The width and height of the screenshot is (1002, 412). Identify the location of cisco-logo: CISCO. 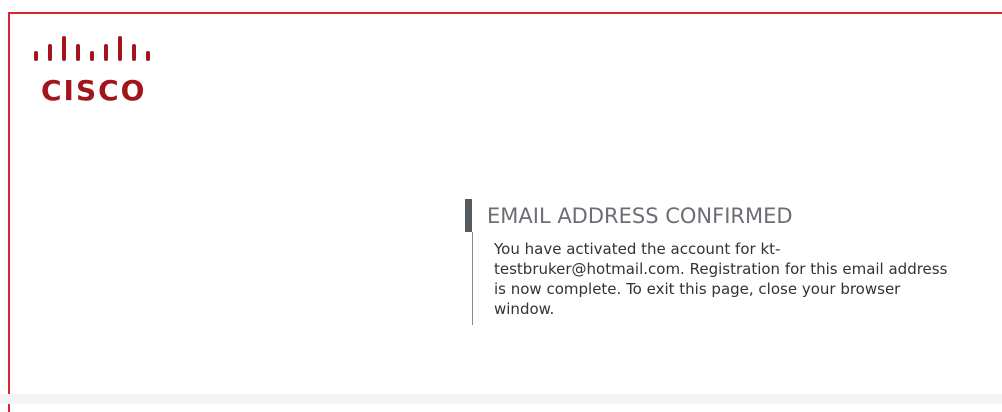
(98, 70).